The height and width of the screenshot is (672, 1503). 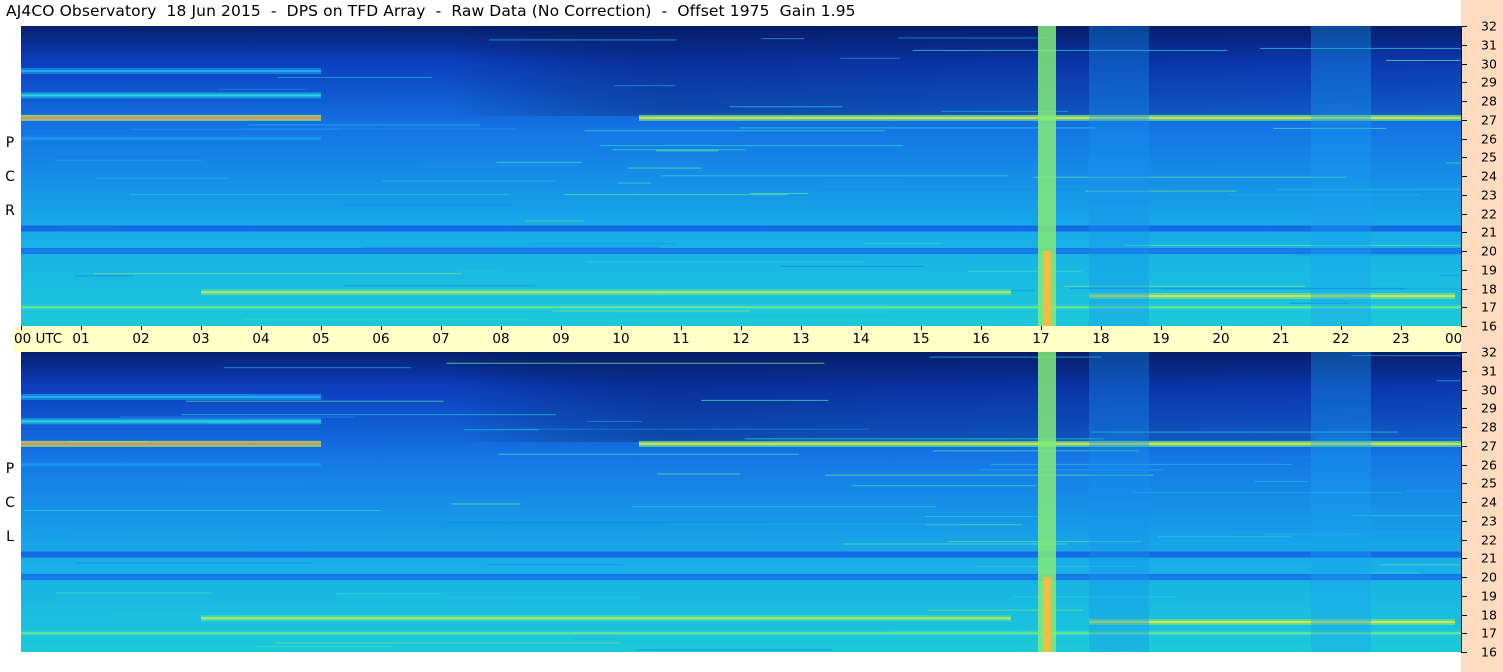 What do you see at coordinates (1489, 577) in the screenshot?
I see `frequency-tick-label: 20` at bounding box center [1489, 577].